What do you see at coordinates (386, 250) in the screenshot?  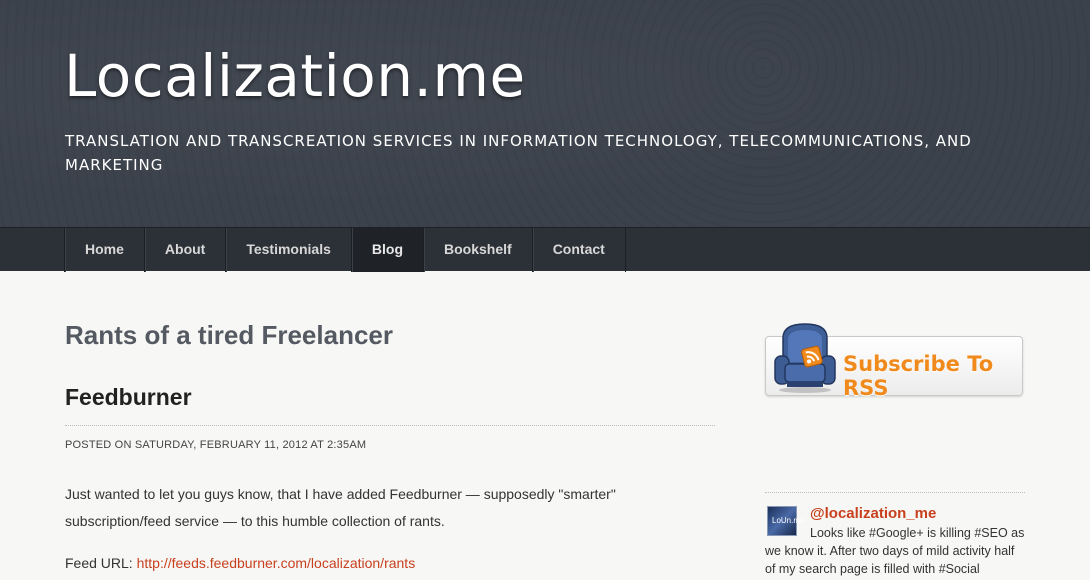 I see `nav-item-blog: Blog` at bounding box center [386, 250].